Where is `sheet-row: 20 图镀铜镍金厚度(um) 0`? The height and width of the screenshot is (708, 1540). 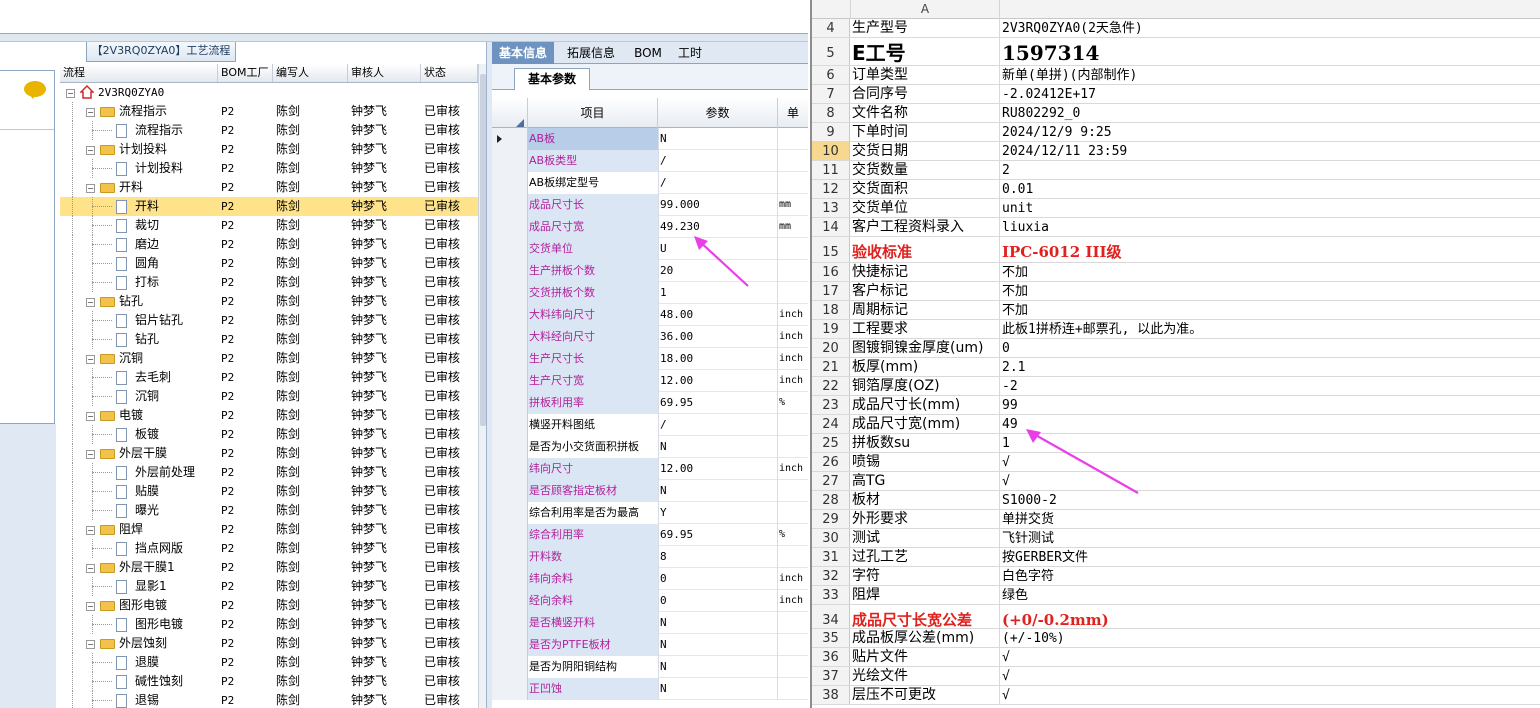 sheet-row: 20 图镀铜镍金厚度(um) 0 is located at coordinates (1176, 348).